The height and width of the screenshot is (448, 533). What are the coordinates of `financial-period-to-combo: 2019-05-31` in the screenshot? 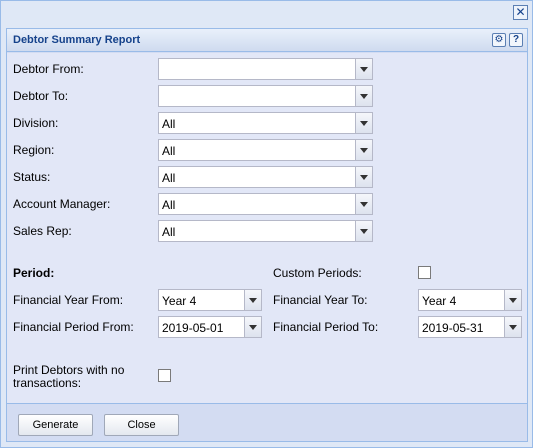 It's located at (470, 327).